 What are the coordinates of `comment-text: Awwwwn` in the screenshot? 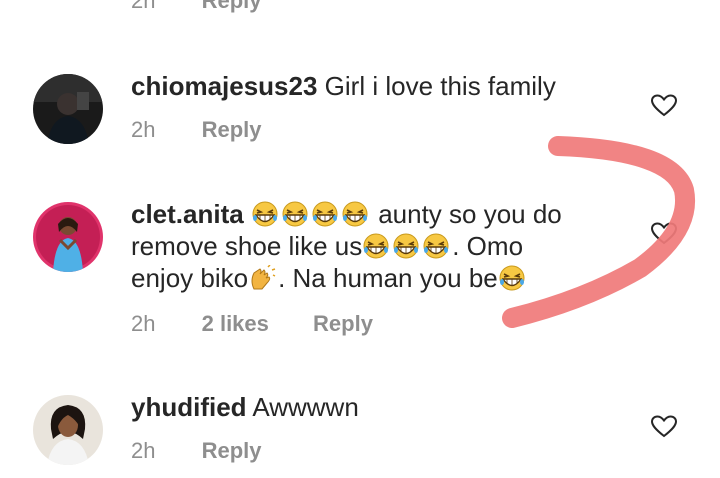 It's located at (305, 407).